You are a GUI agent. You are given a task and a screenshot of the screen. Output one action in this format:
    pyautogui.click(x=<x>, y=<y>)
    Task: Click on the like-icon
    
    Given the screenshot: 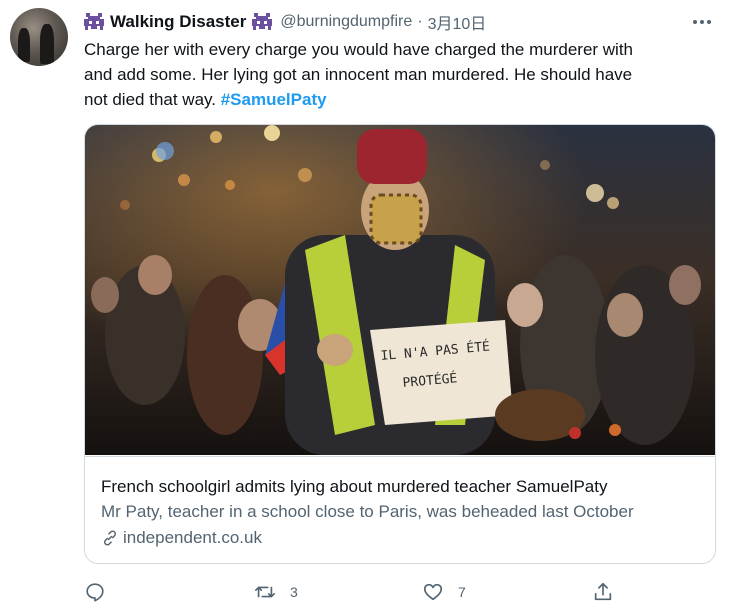 What is the action you would take?
    pyautogui.click(x=433, y=592)
    